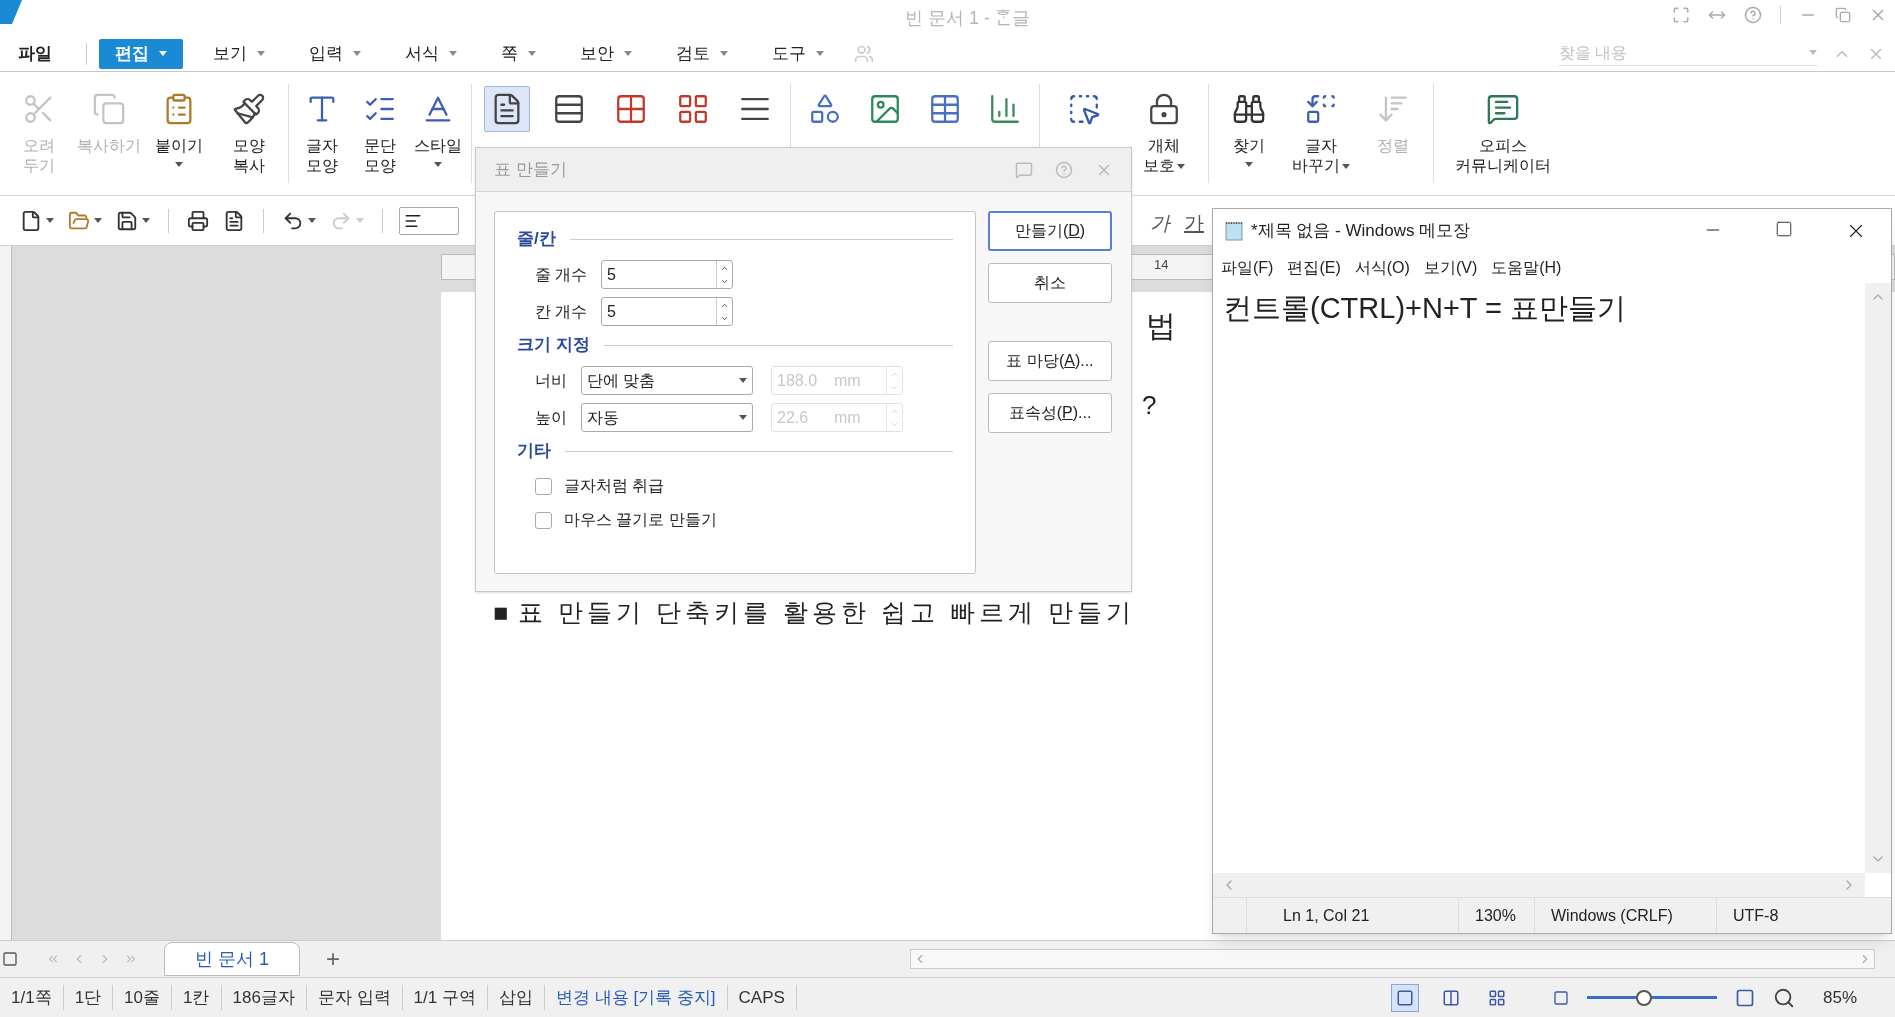  What do you see at coordinates (1644, 997) in the screenshot?
I see `slider-thumb` at bounding box center [1644, 997].